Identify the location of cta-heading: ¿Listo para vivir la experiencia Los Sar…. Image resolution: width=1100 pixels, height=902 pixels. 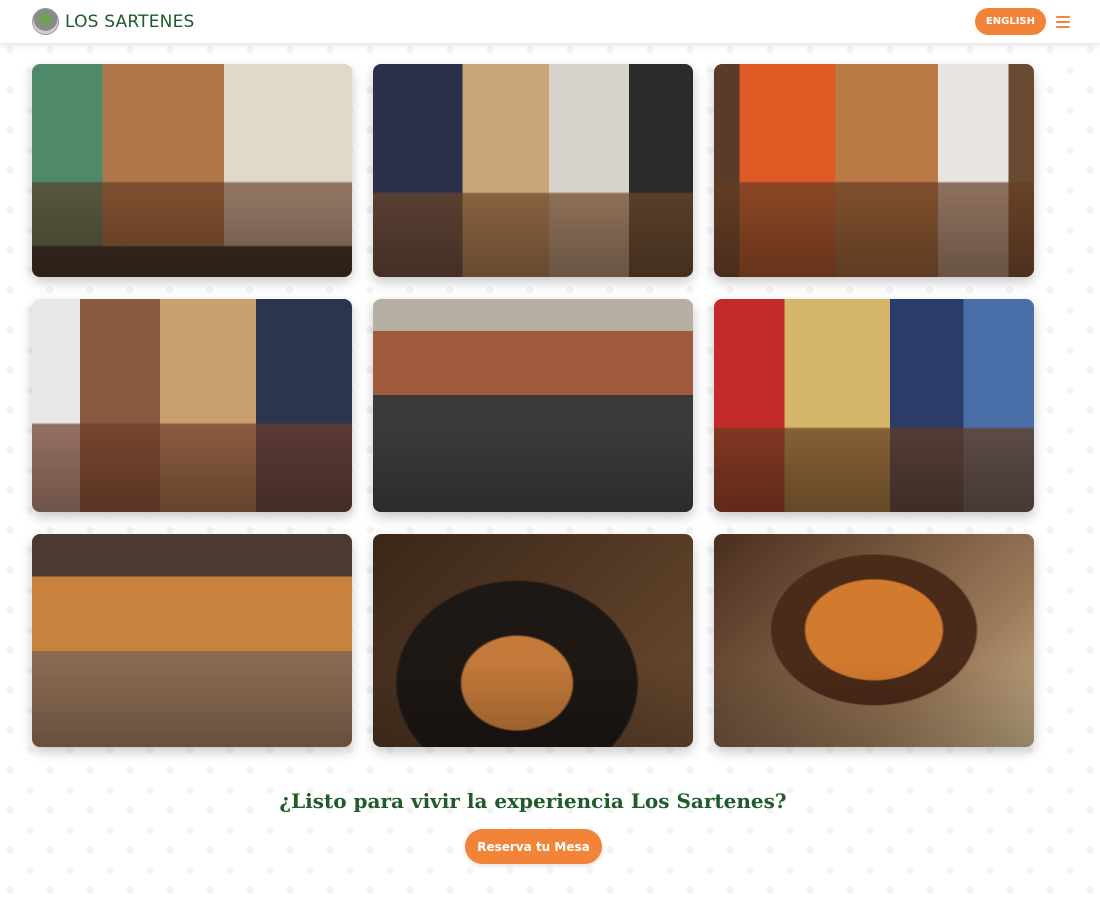
(533, 801).